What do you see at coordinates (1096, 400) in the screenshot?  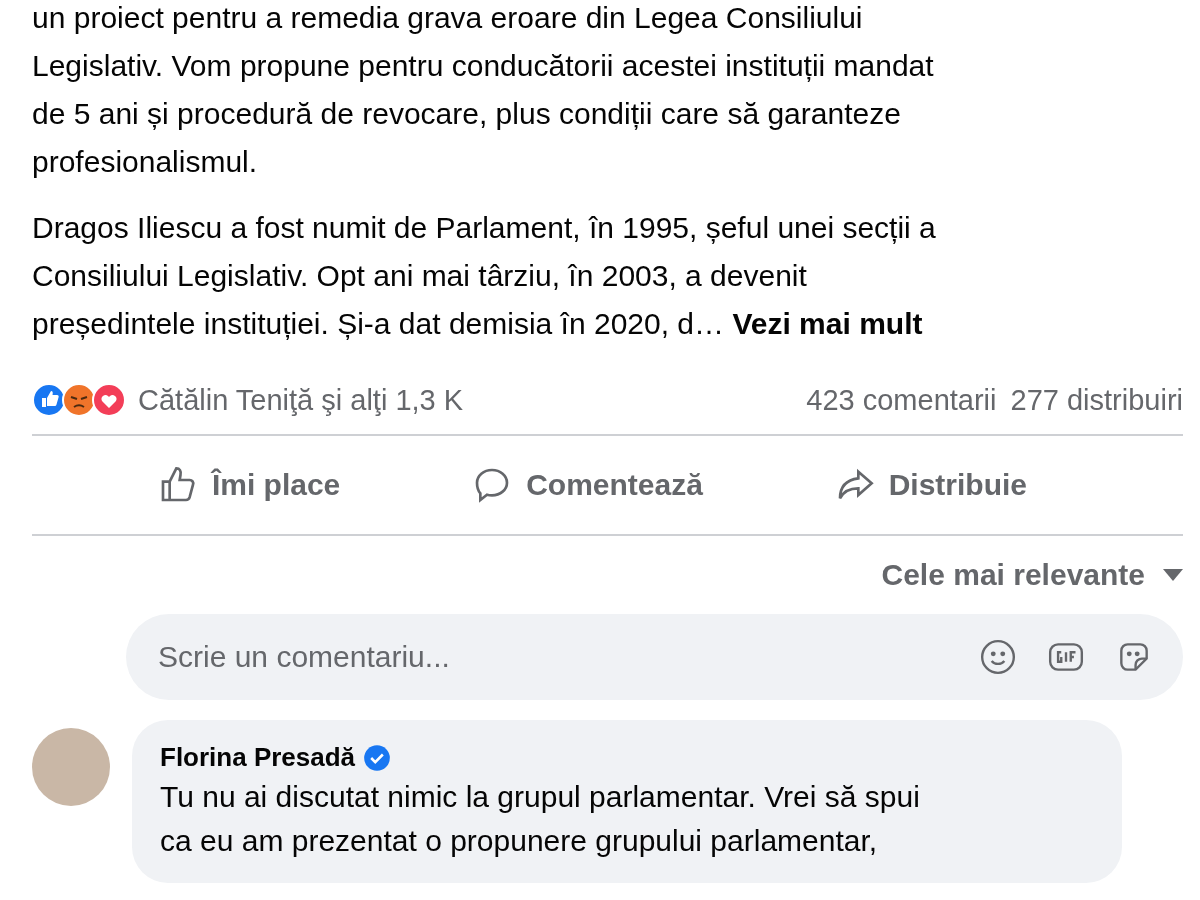 I see `shares-count: 277 distribuiri` at bounding box center [1096, 400].